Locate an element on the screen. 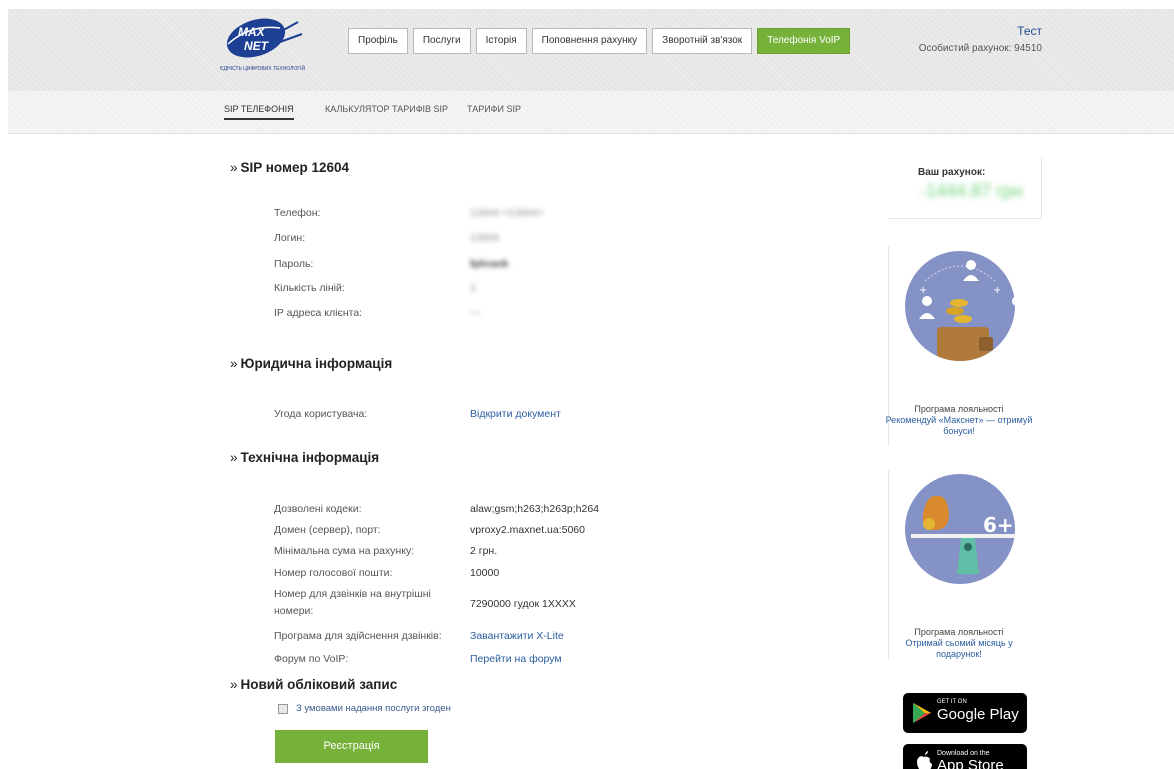 Image resolution: width=1174 pixels, height=769 pixels. maxnet-logo: MAX NET ЄДНІСТЬ ЦИФРОВИХ ТЕХНОЛОГІЙ is located at coordinates (270, 46).